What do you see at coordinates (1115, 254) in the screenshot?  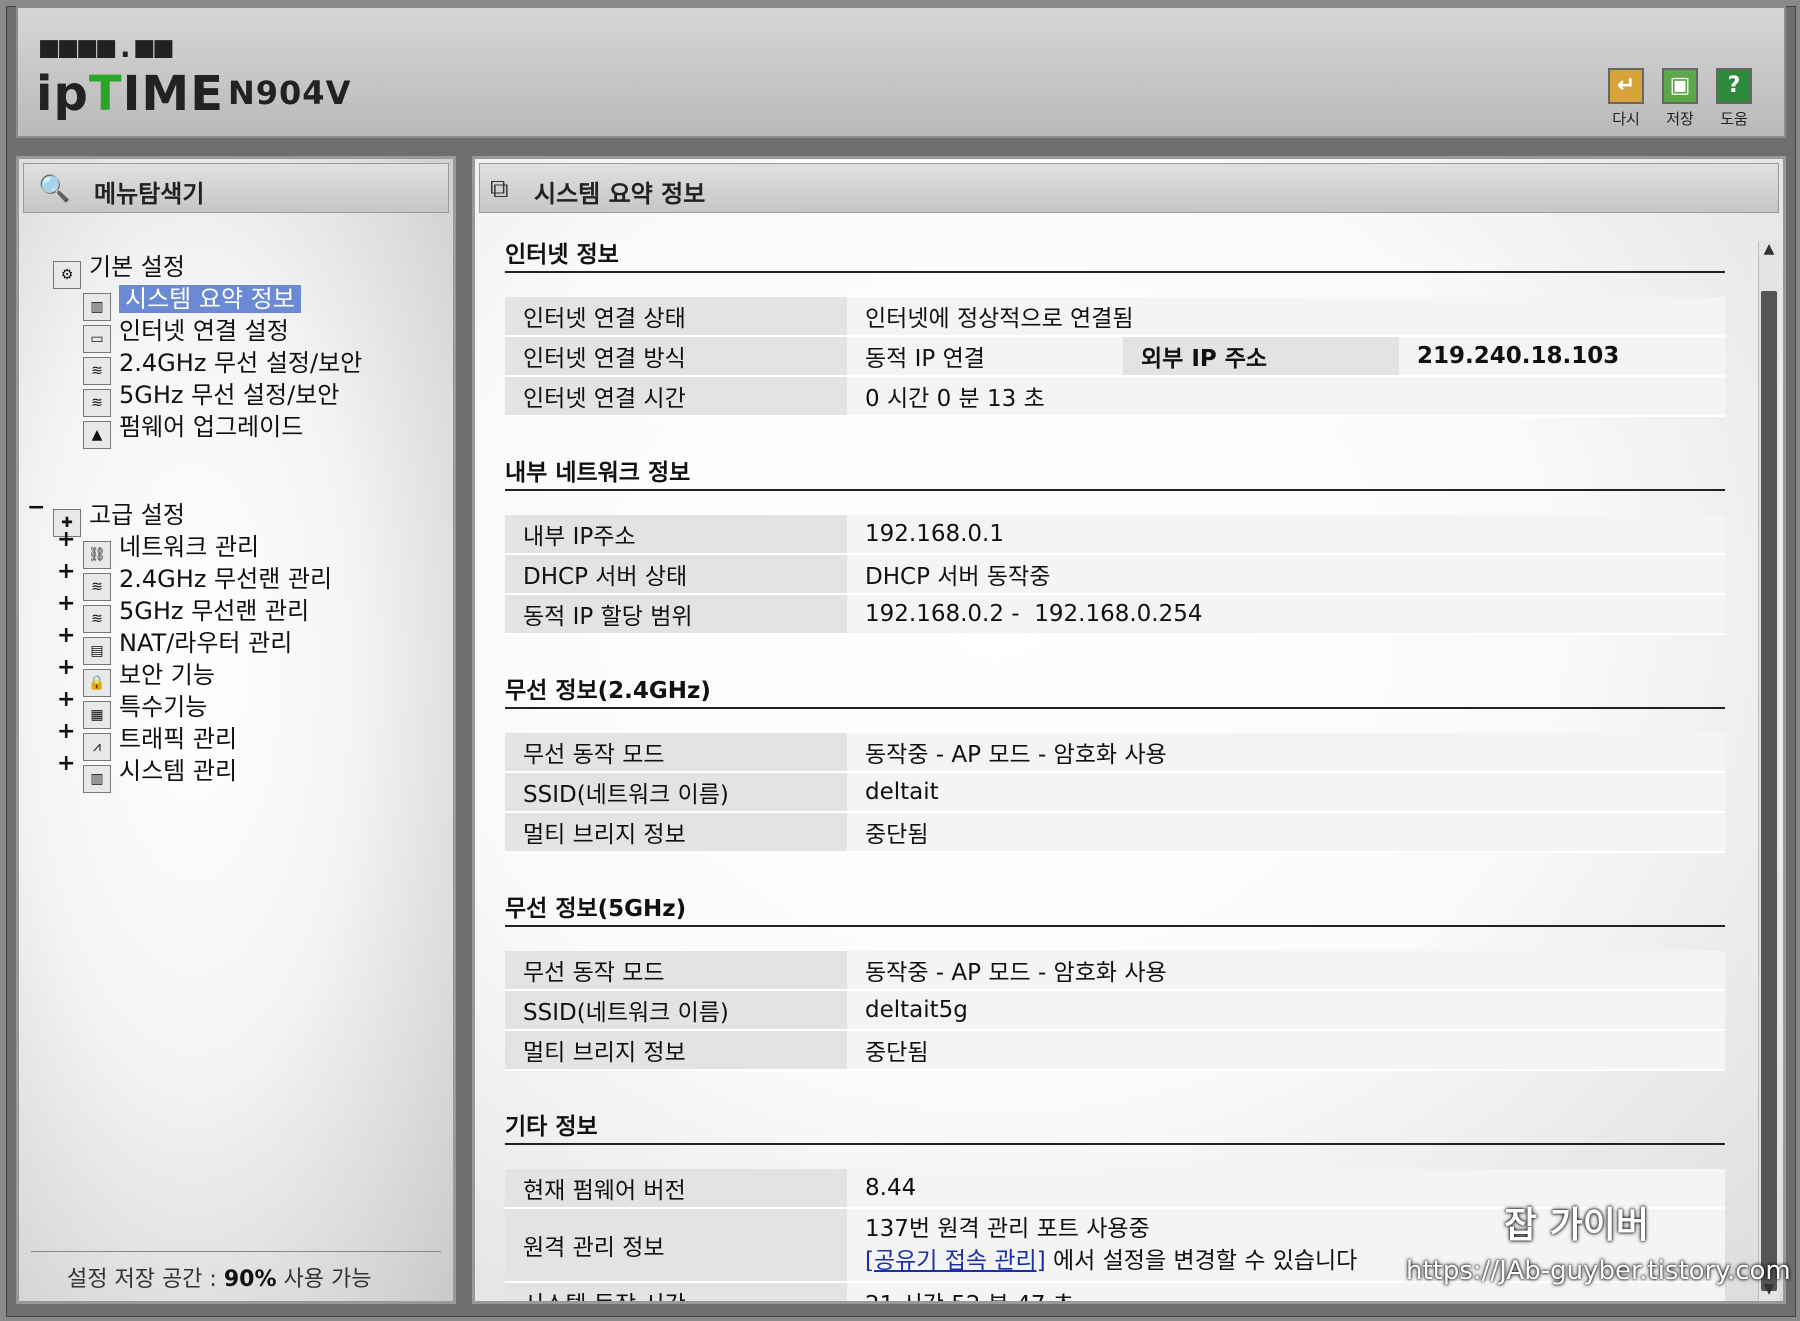 I see `section-internet-title: 인터넷 정보` at bounding box center [1115, 254].